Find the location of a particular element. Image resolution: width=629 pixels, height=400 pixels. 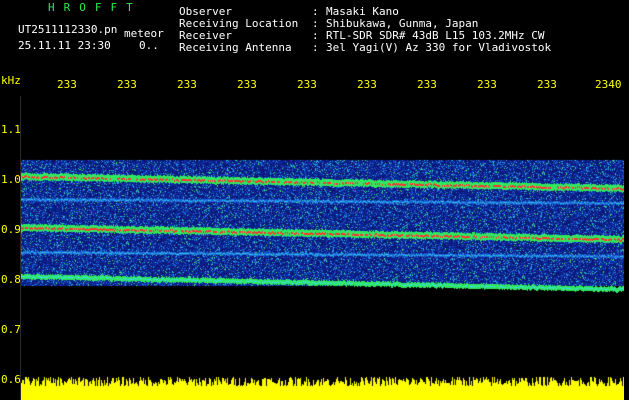

info-value-antenna: 3el Yagi(V) Az 330 for Vladivostok is located at coordinates (439, 47).